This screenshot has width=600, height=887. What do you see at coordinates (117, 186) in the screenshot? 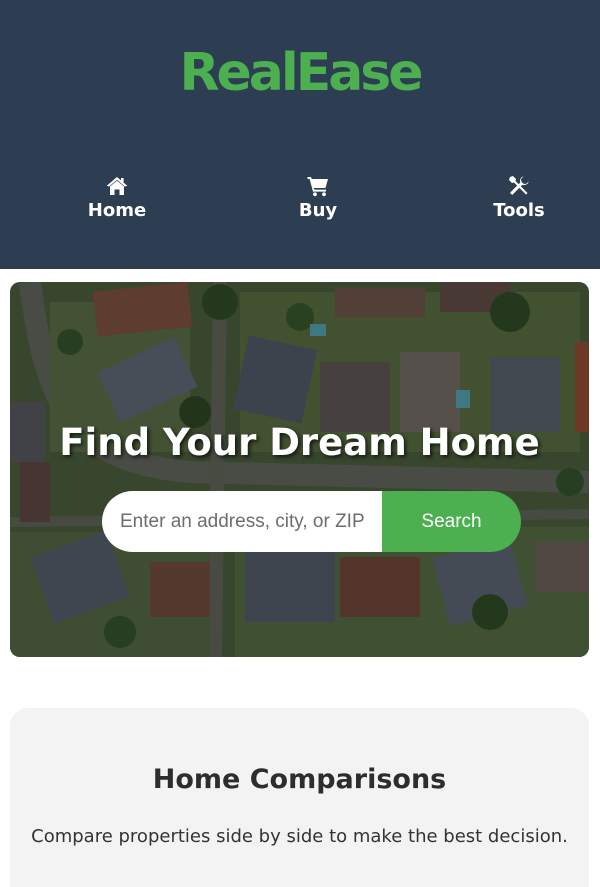
I see `home-icon` at bounding box center [117, 186].